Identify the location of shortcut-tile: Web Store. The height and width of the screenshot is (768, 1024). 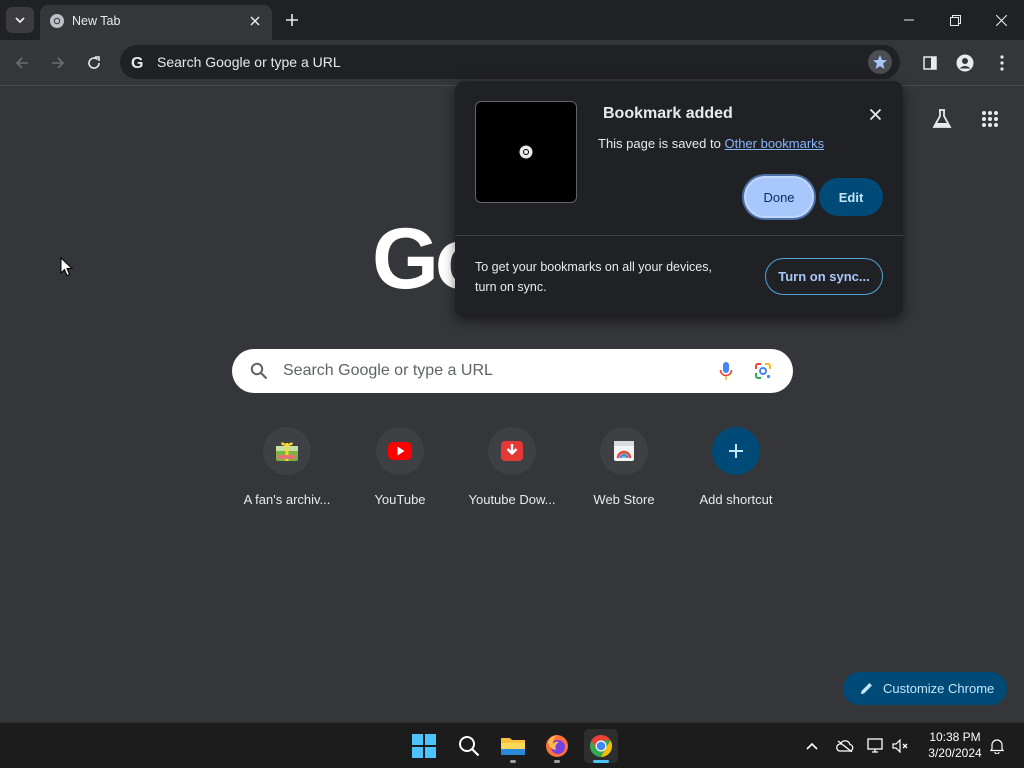
(624, 470).